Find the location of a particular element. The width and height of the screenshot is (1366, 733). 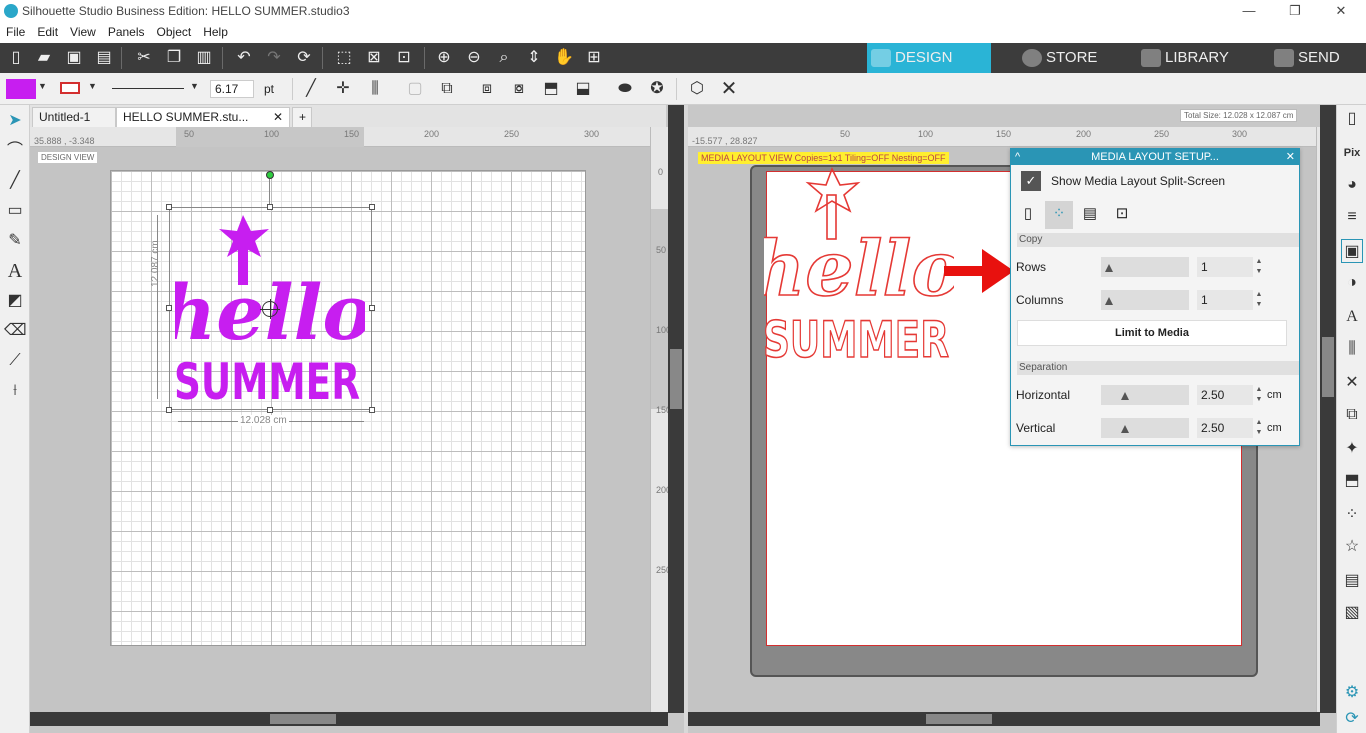

media-layout-icon: ▣ is located at coordinates (1352, 251).